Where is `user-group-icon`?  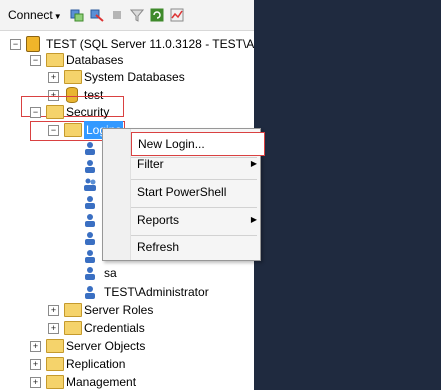
user-group-icon is located at coordinates (90, 184).